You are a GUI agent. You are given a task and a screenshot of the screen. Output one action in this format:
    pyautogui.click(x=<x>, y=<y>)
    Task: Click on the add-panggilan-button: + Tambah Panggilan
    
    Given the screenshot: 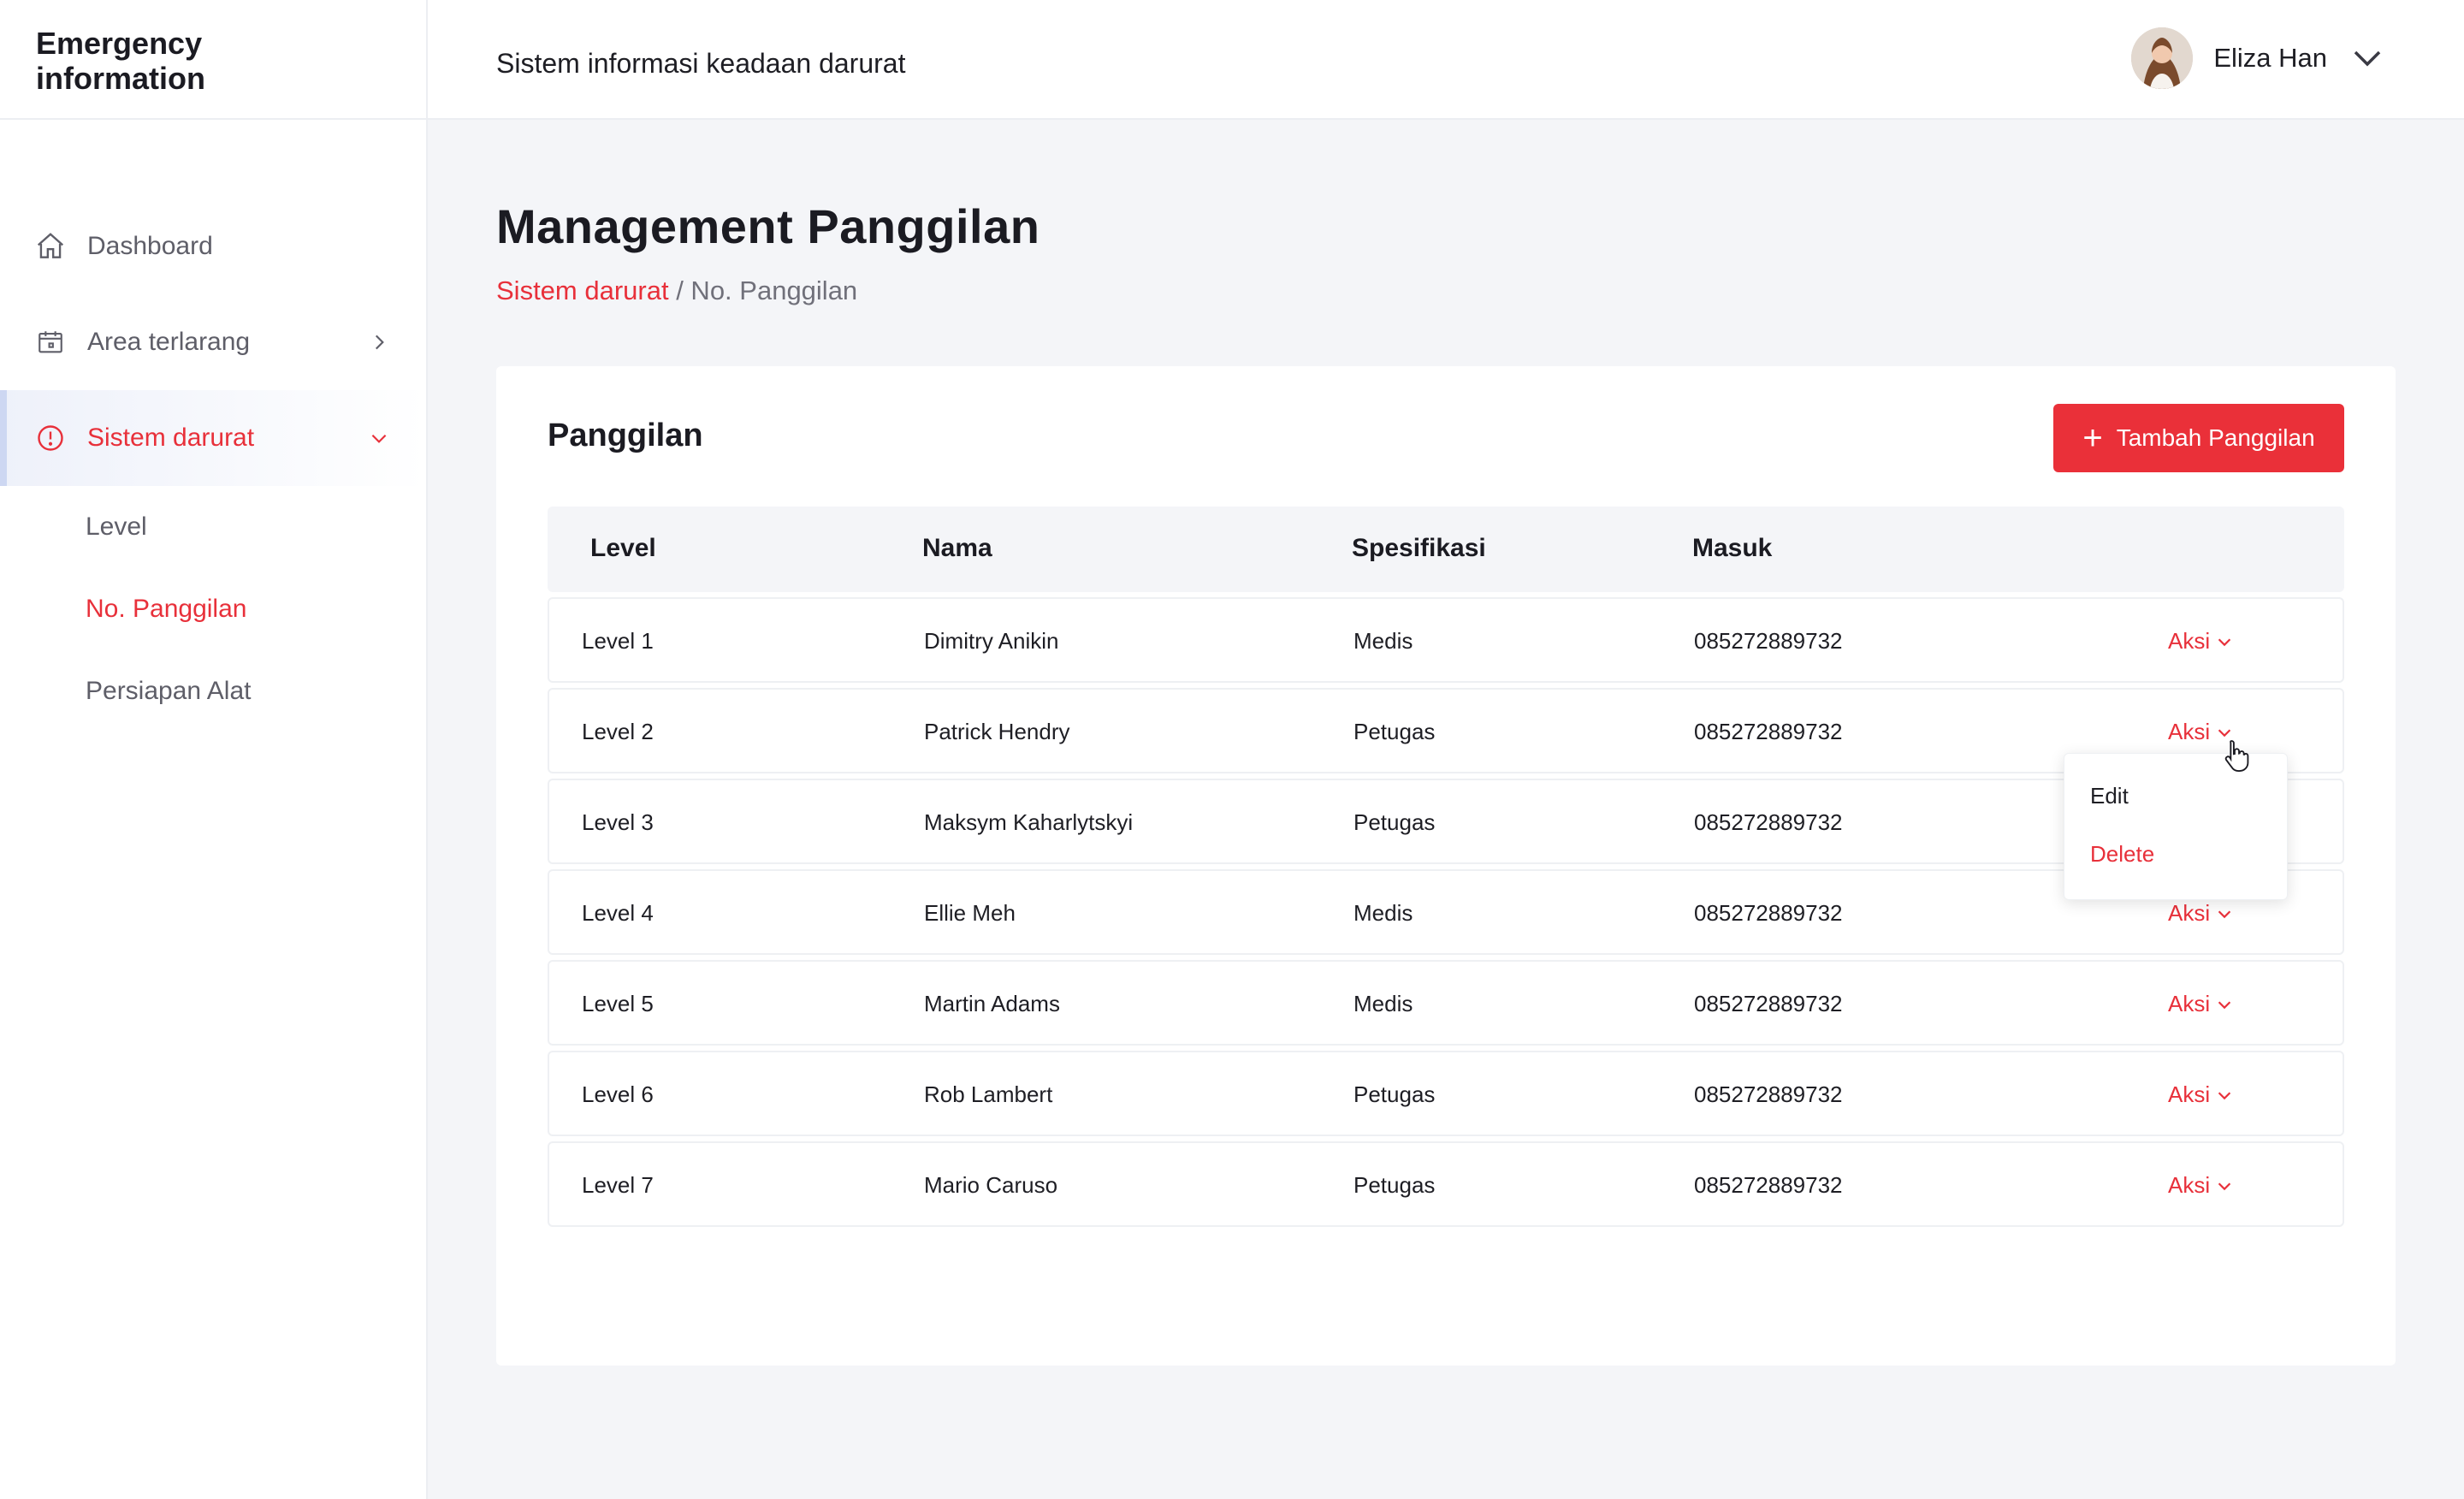 What is the action you would take?
    pyautogui.click(x=2198, y=438)
    